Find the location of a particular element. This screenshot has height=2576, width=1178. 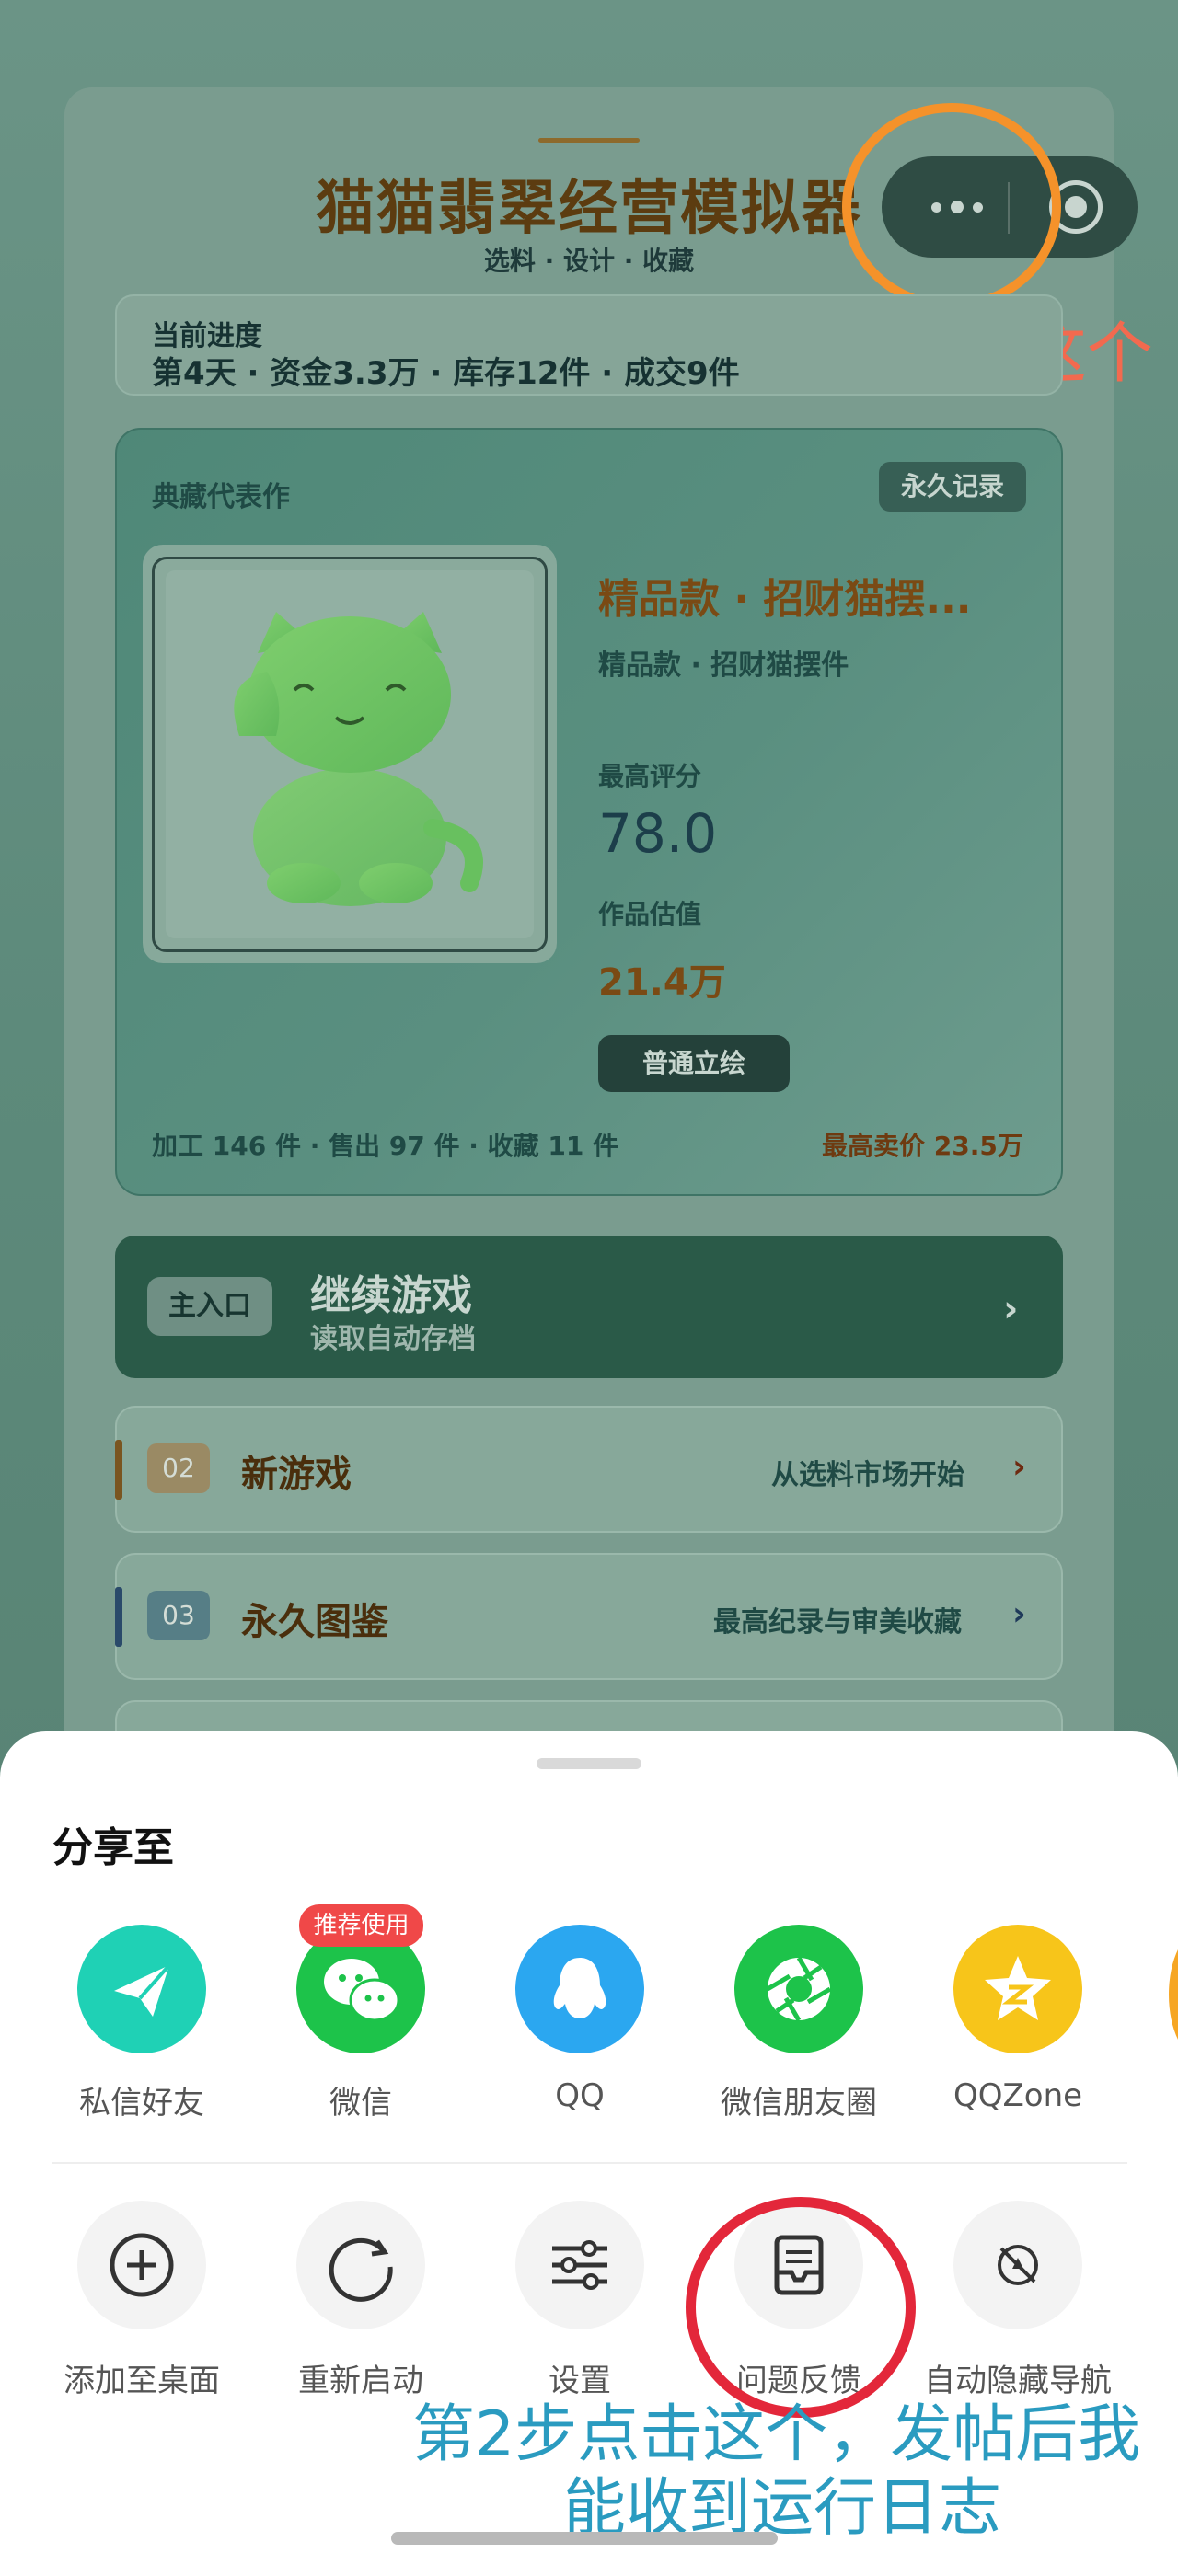

main-entry-badge: 主入口 is located at coordinates (209, 1306).